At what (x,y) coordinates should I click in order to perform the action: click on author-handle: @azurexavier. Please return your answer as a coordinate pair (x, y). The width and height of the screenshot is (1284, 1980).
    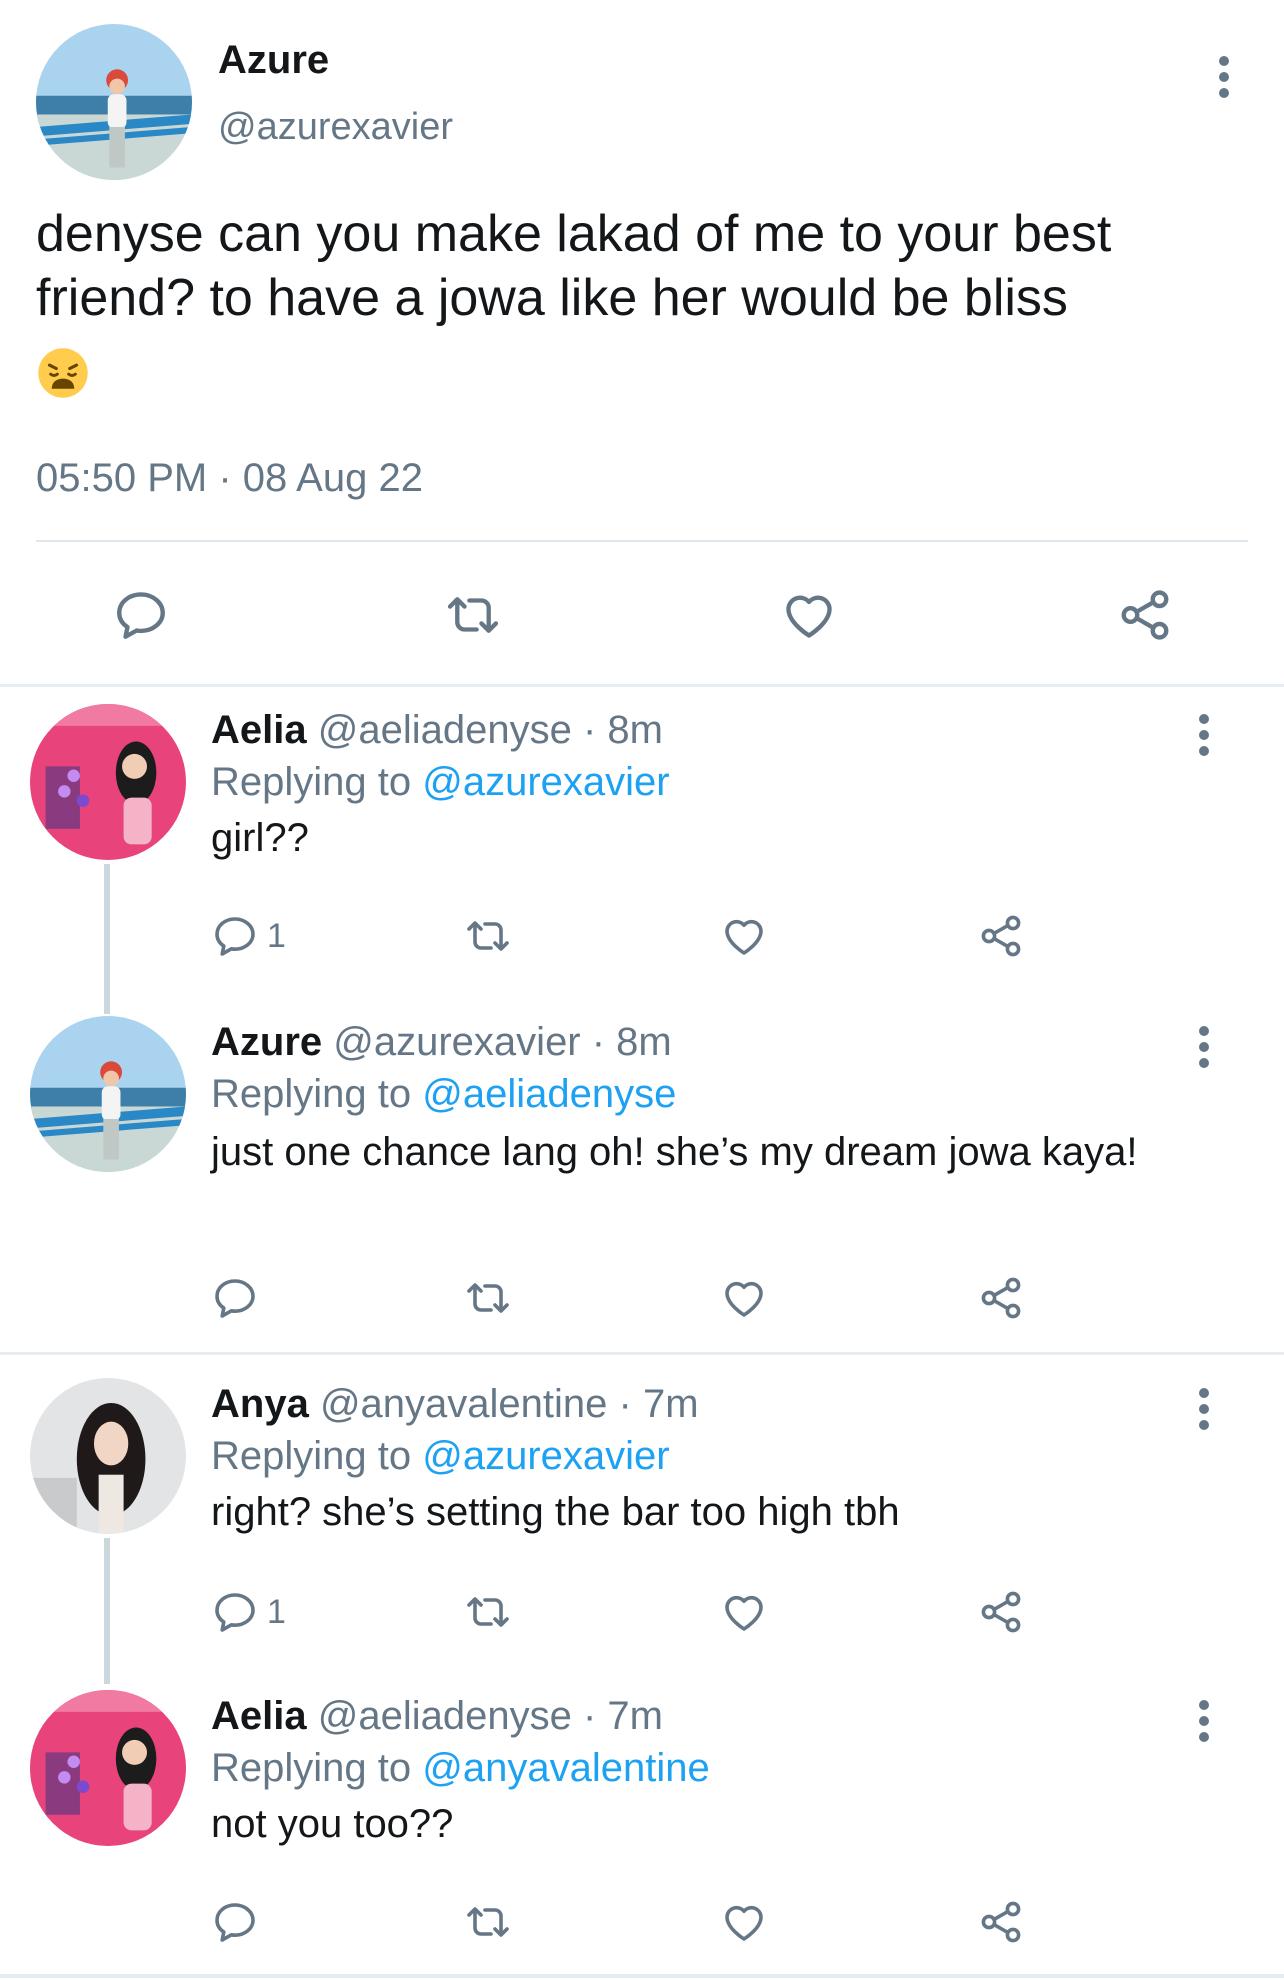
    Looking at the image, I should click on (335, 127).